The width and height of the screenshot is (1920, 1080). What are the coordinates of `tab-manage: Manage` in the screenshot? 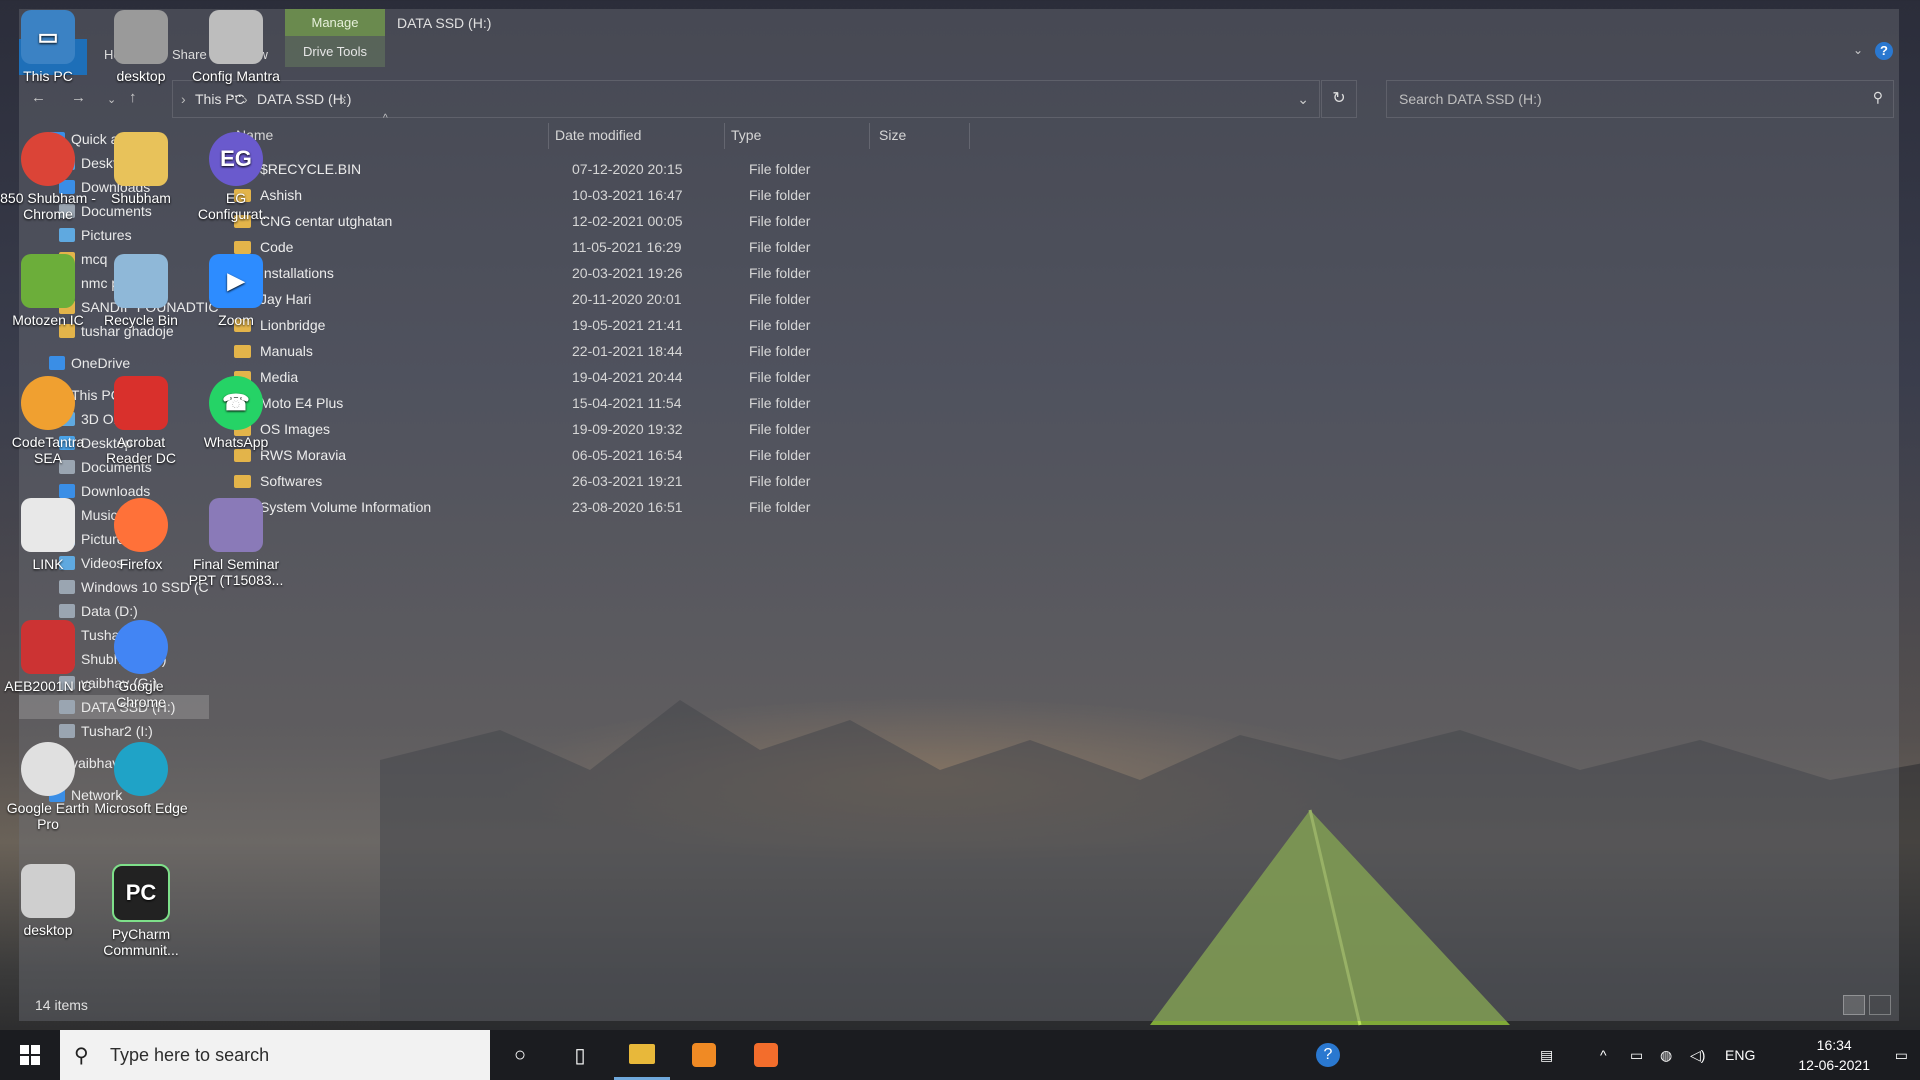 It's located at (335, 22).